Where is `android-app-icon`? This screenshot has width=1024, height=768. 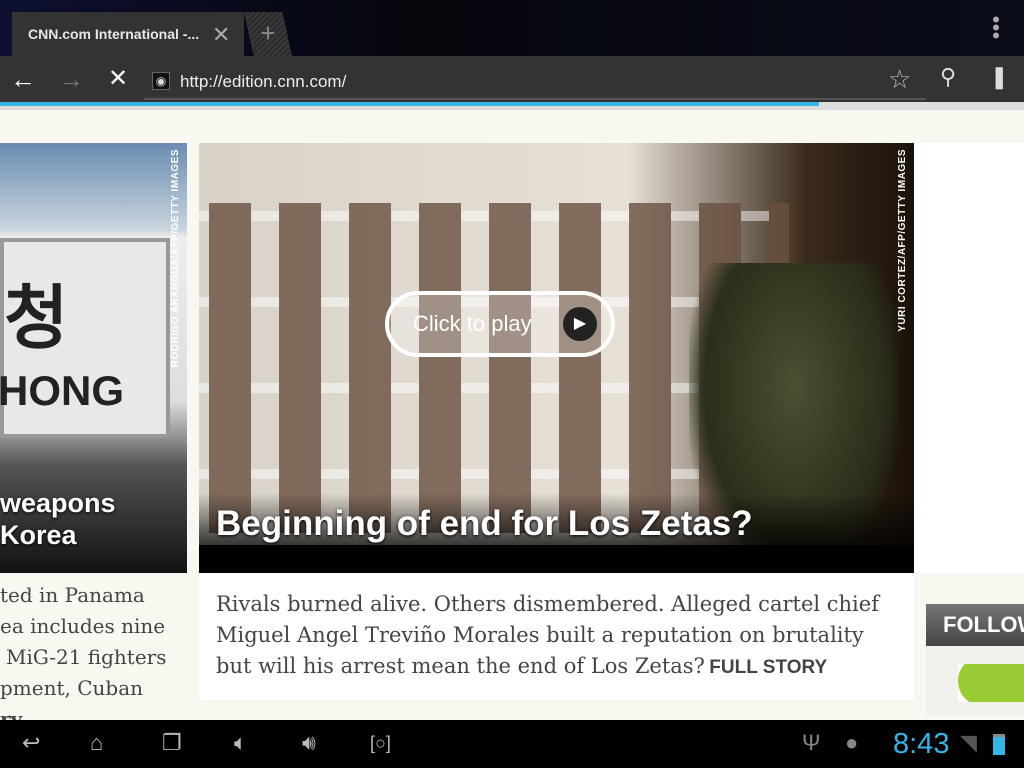
android-app-icon is located at coordinates (991, 683).